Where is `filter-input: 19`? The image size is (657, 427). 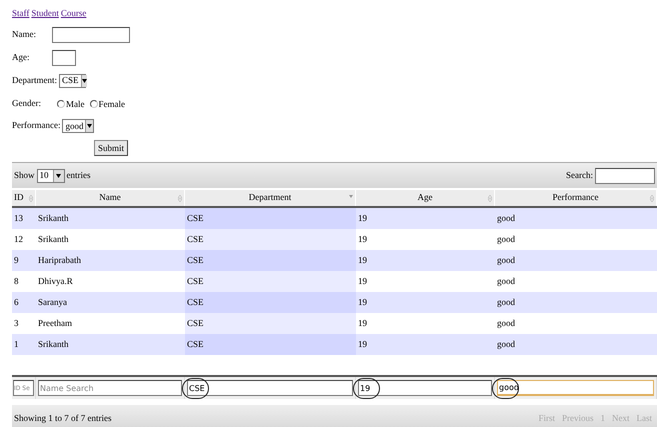
filter-input: 19 is located at coordinates (425, 388).